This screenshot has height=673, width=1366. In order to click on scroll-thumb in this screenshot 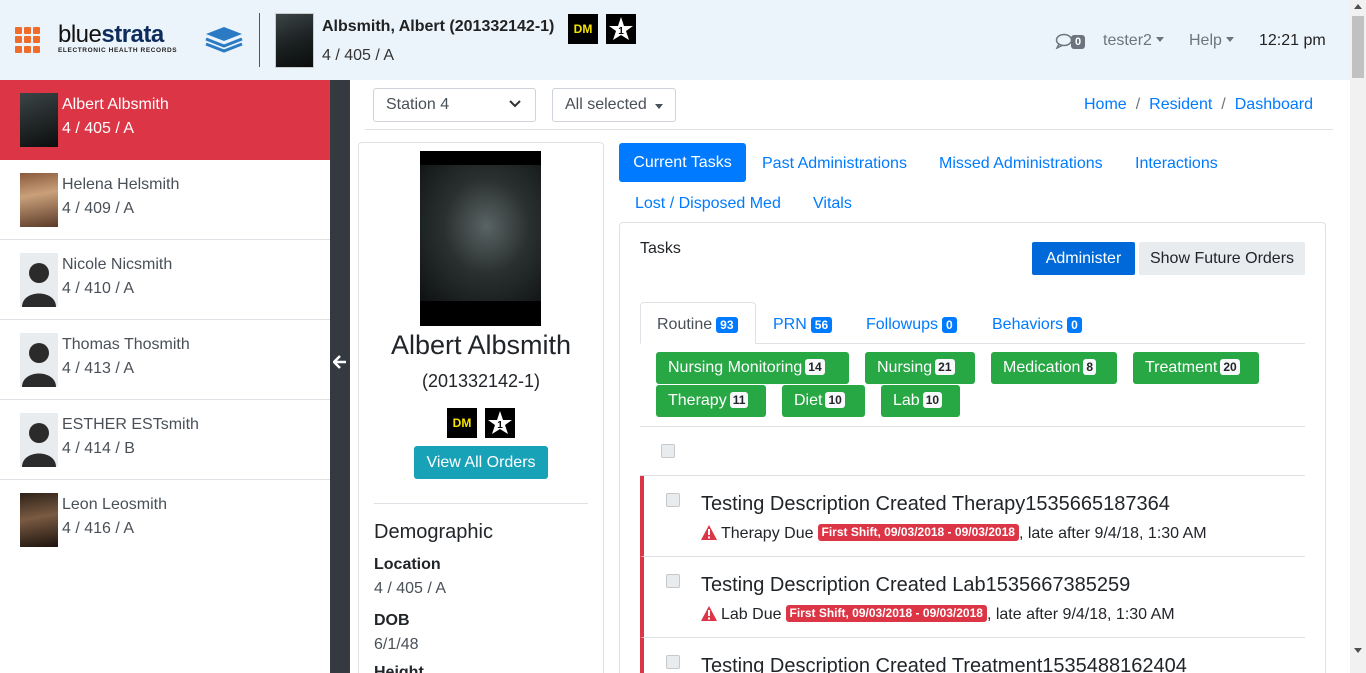, I will do `click(1358, 47)`.